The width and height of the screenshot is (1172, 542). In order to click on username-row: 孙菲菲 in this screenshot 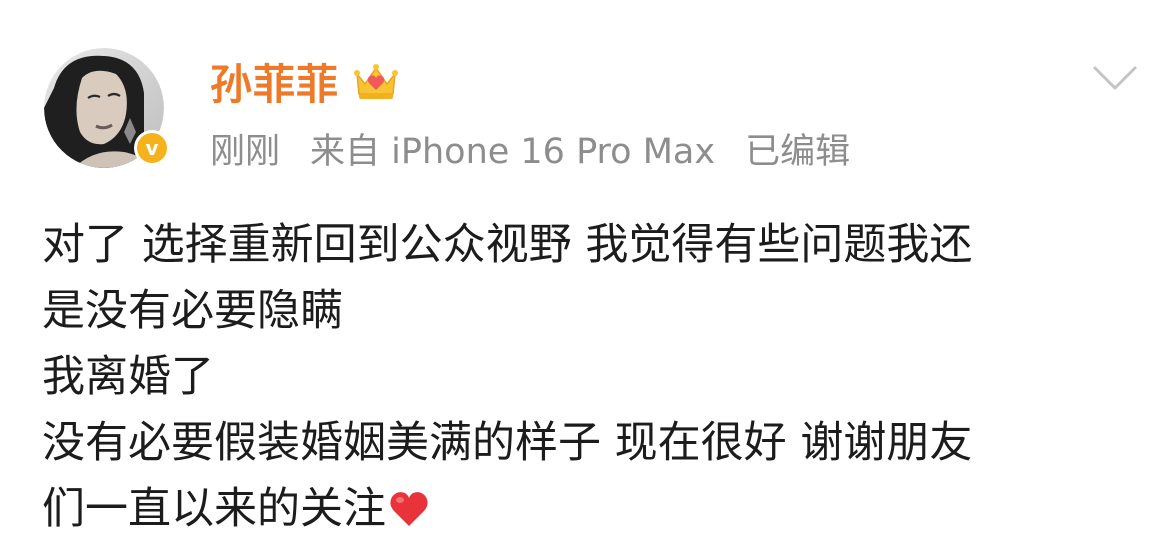, I will do `click(304, 82)`.